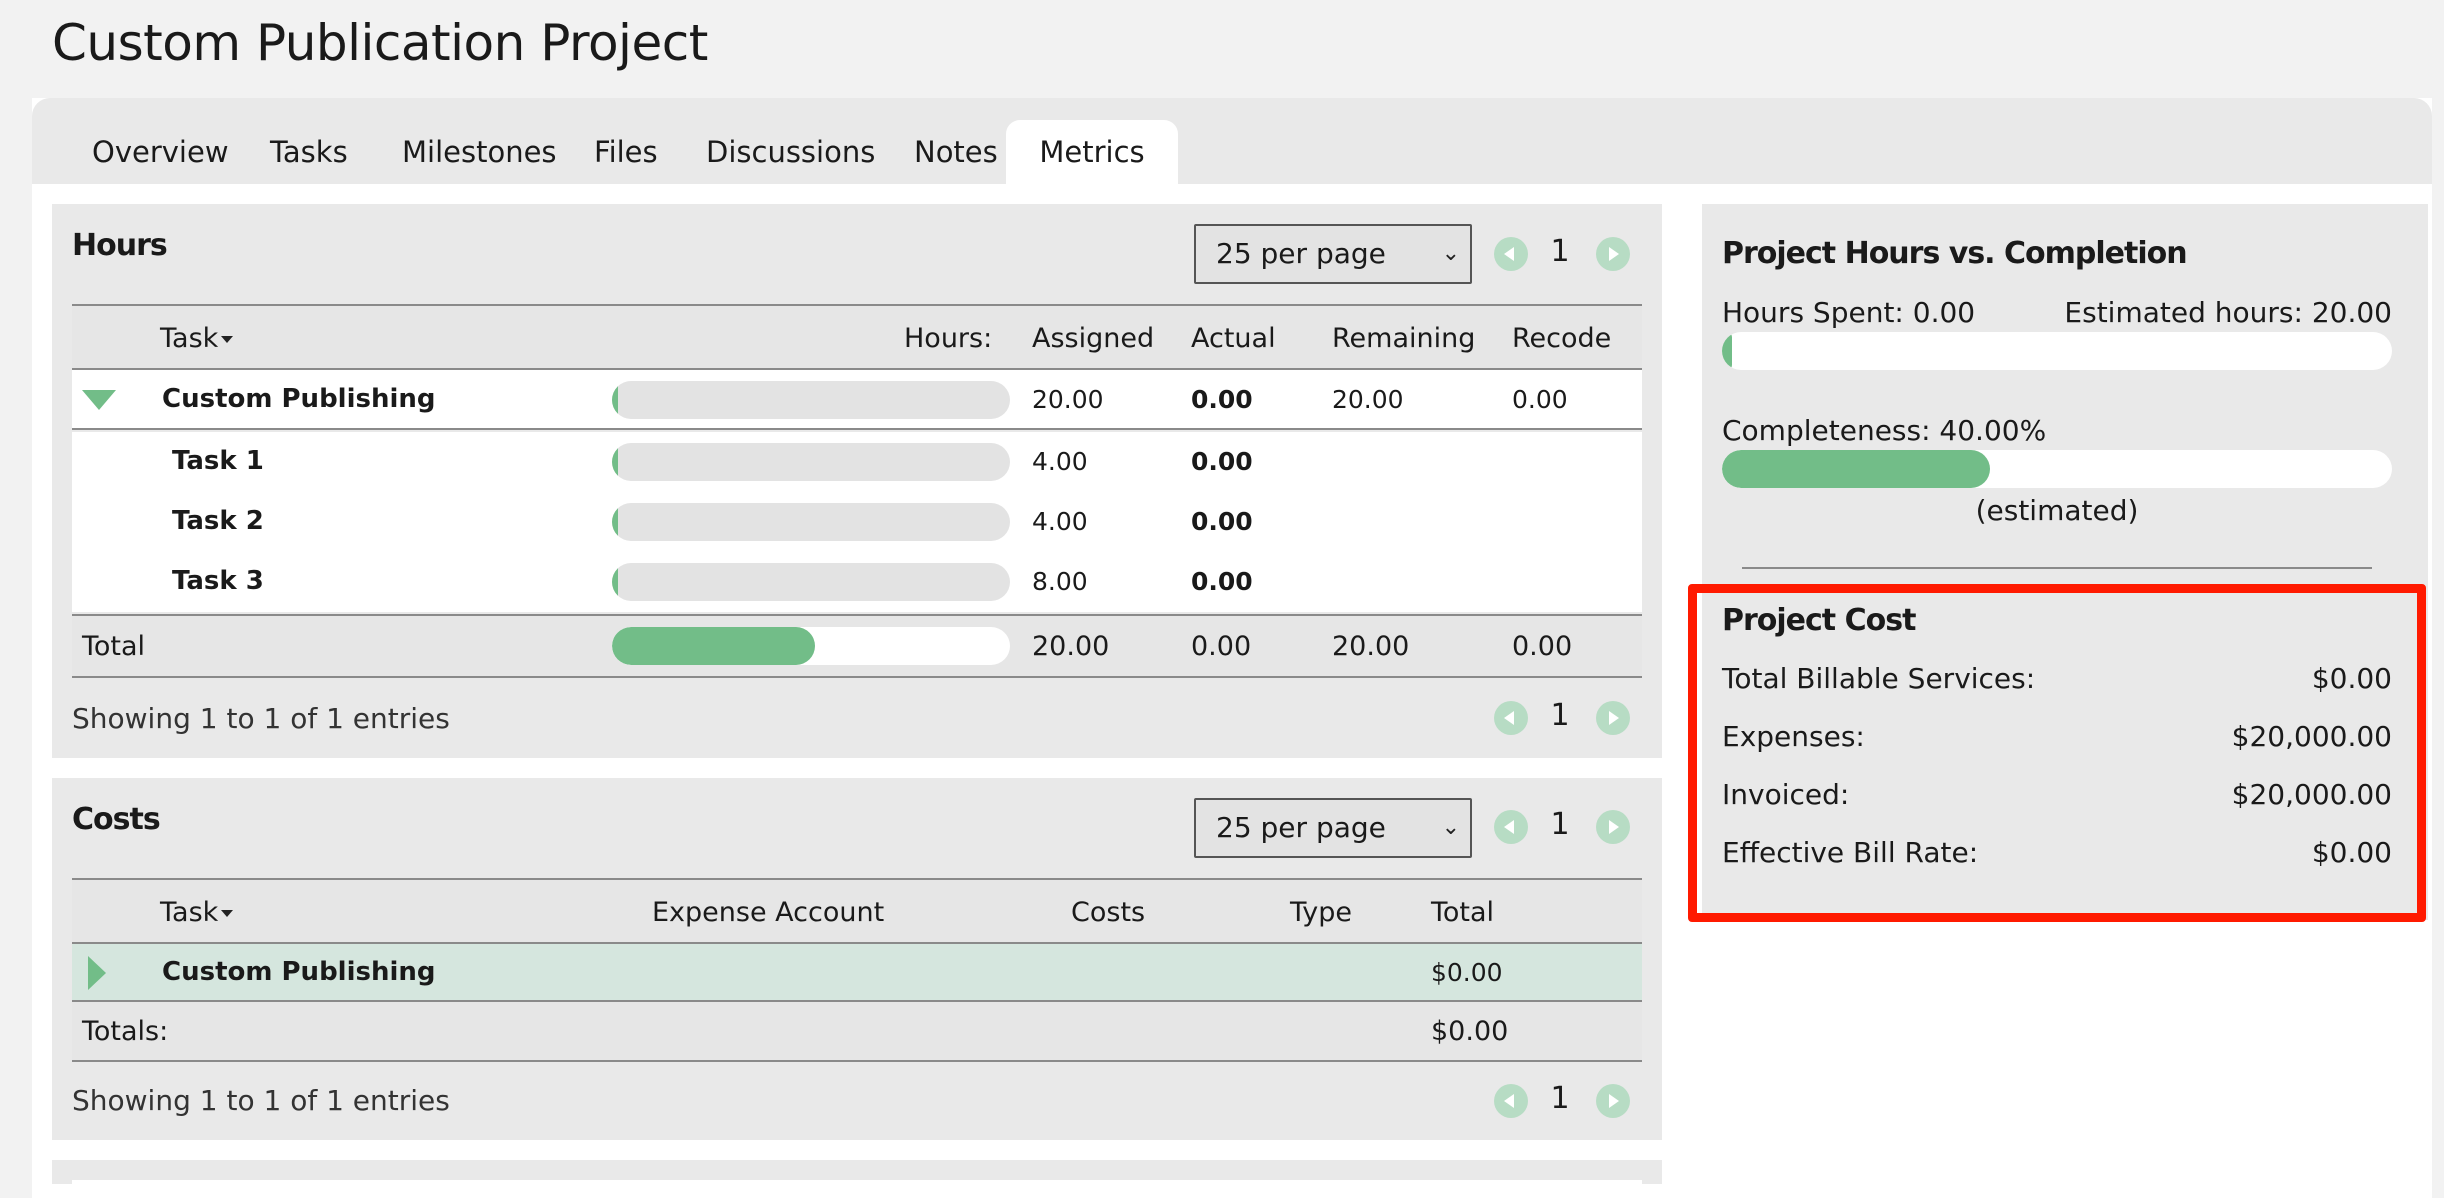 The width and height of the screenshot is (2444, 1198). I want to click on hours-col-remaining: Remaining, so click(1403, 338).